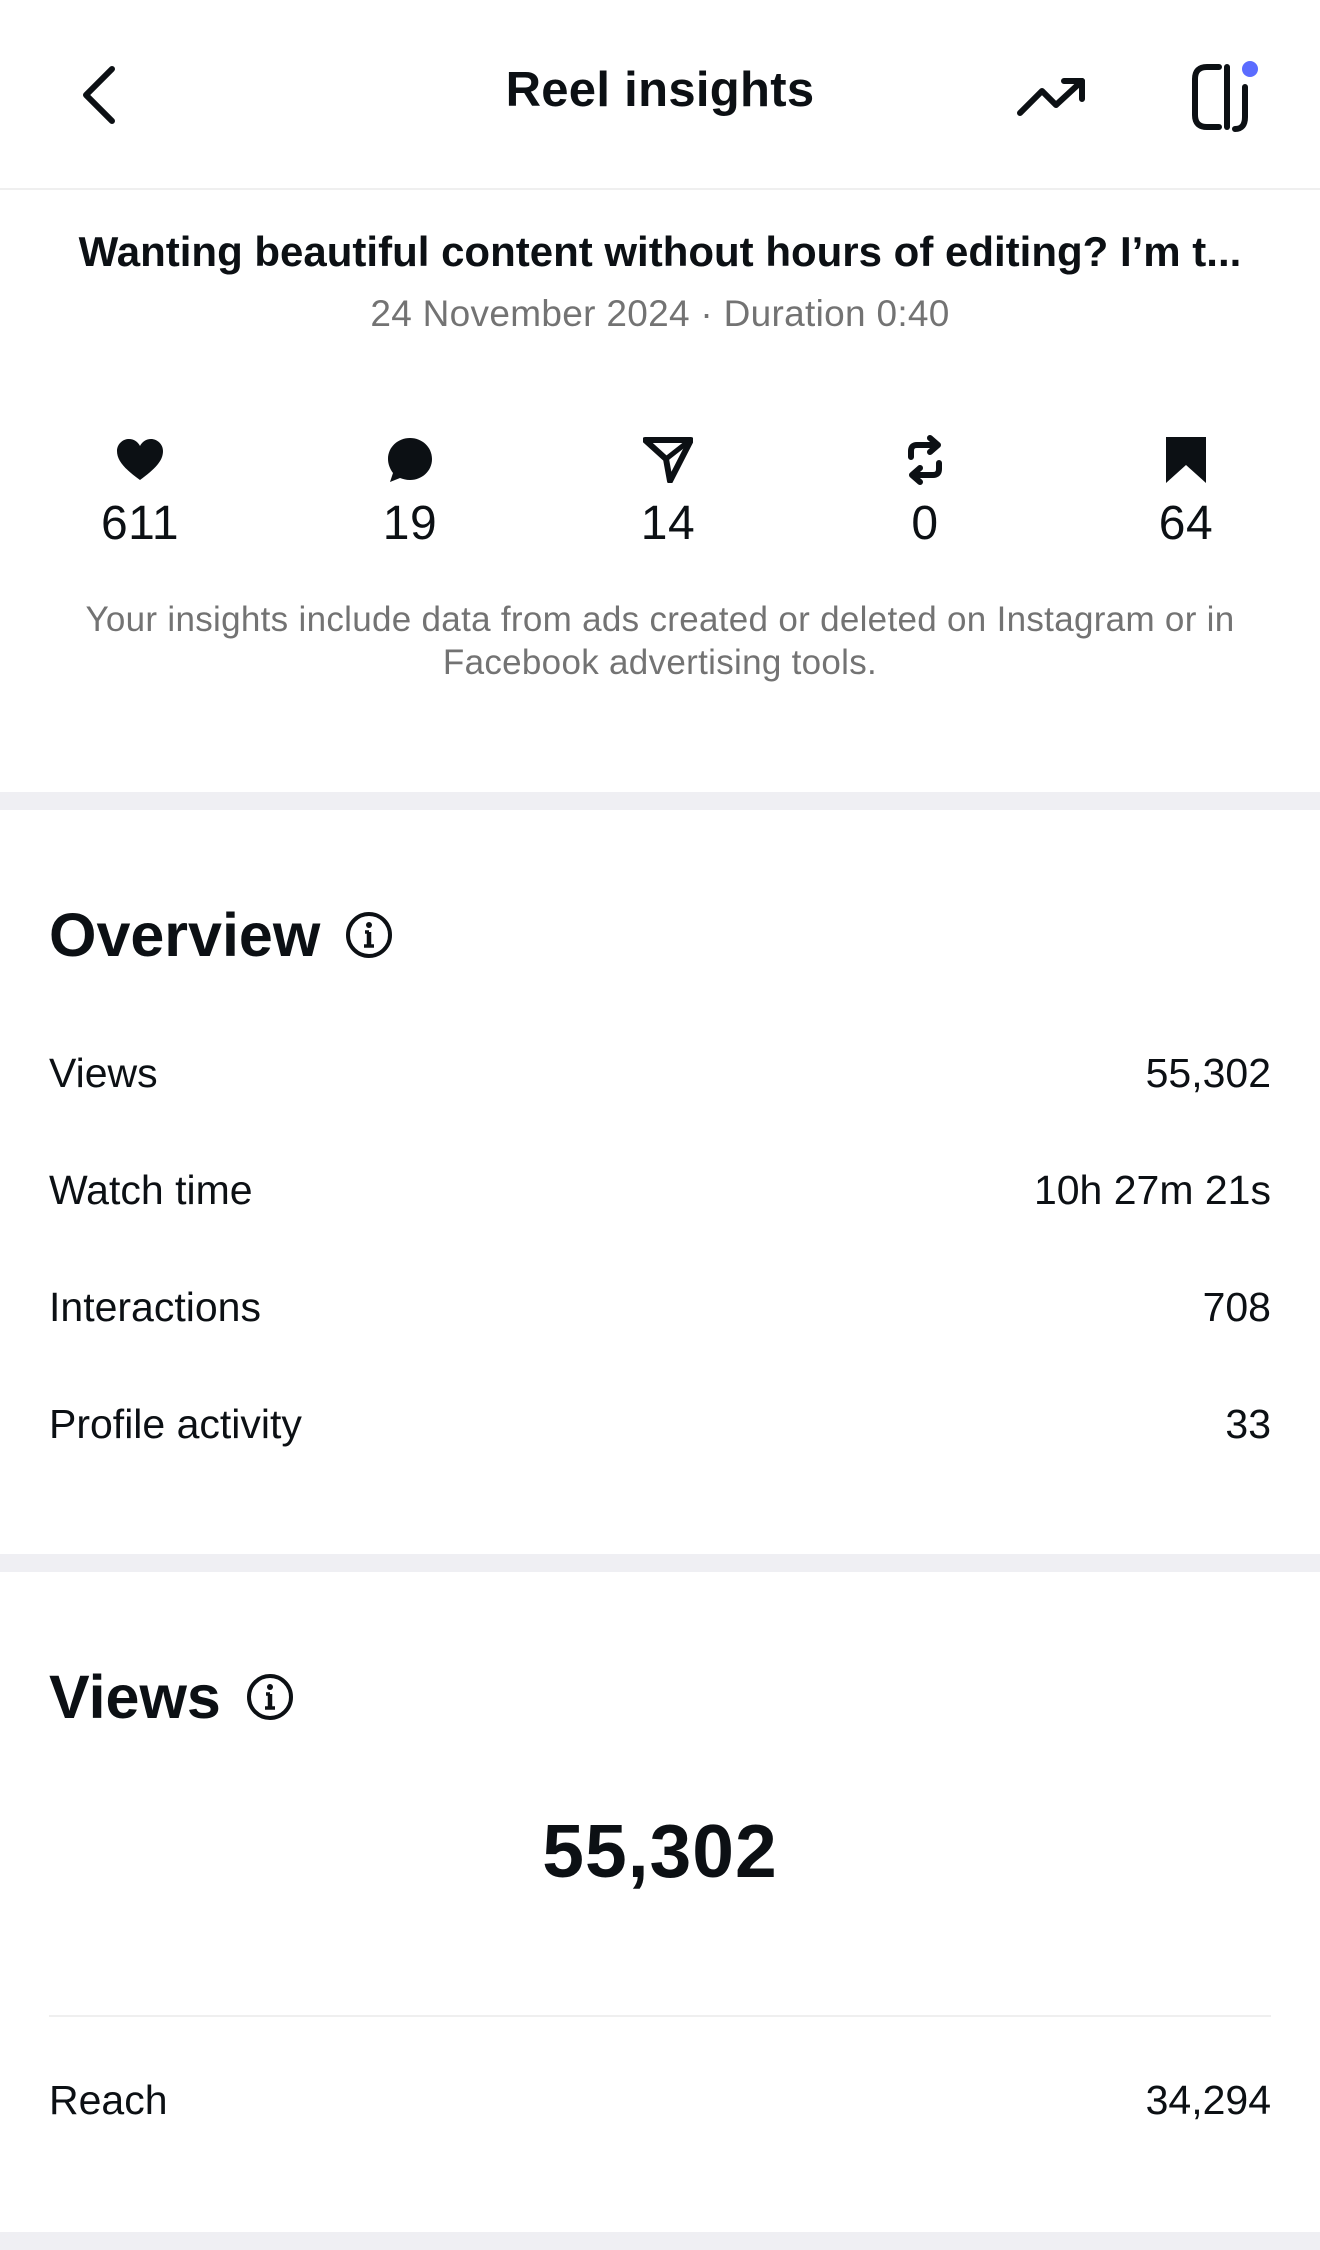 This screenshot has width=1320, height=2250. Describe the element at coordinates (108, 2099) in the screenshot. I see `row-label: Reach` at that location.